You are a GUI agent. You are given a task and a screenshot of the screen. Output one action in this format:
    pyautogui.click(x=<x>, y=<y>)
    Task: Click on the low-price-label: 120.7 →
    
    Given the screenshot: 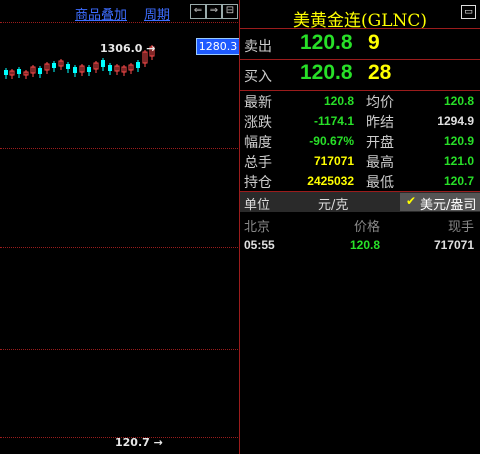 What is the action you would take?
    pyautogui.click(x=139, y=442)
    